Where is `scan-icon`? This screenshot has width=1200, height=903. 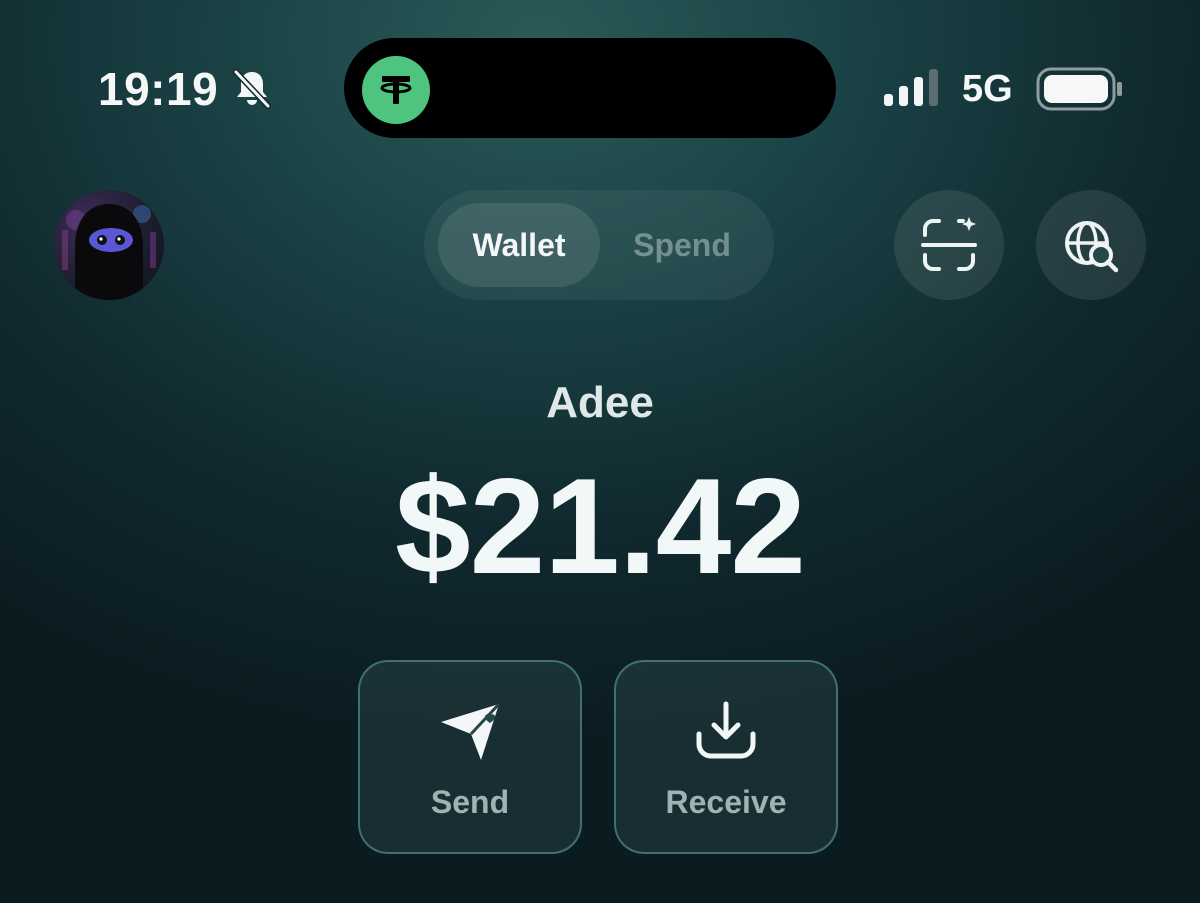 scan-icon is located at coordinates (949, 244).